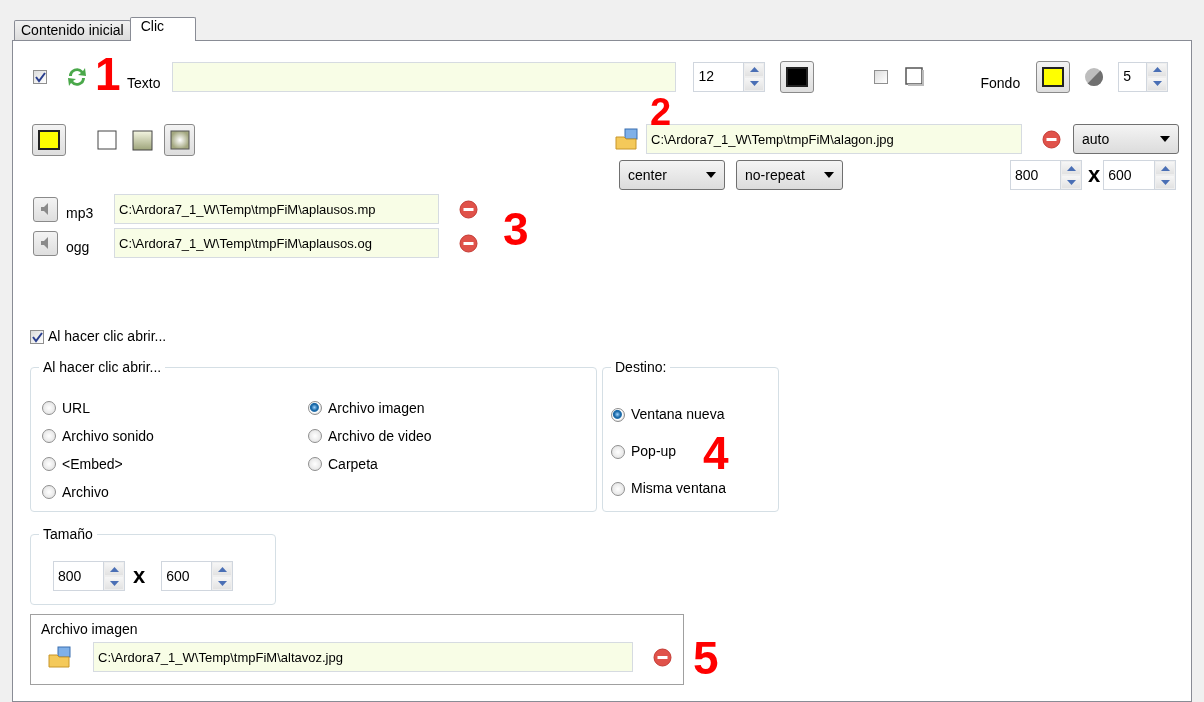 This screenshot has height=702, width=1204. I want to click on group-title: Destino:, so click(641, 367).